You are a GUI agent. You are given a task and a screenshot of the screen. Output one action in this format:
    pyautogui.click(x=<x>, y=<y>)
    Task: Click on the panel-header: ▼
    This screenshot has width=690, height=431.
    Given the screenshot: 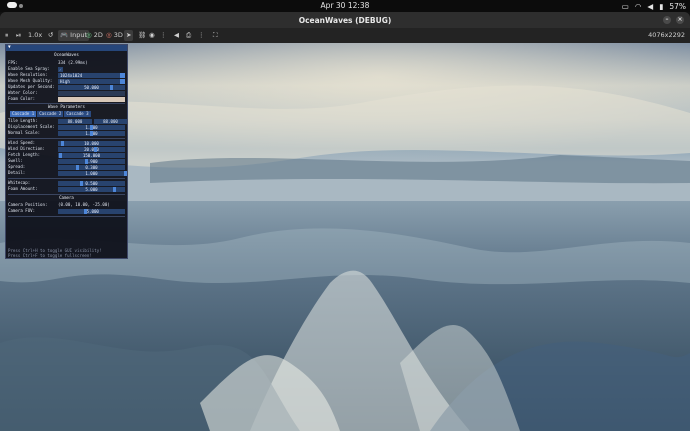 What is the action you would take?
    pyautogui.click(x=66, y=48)
    